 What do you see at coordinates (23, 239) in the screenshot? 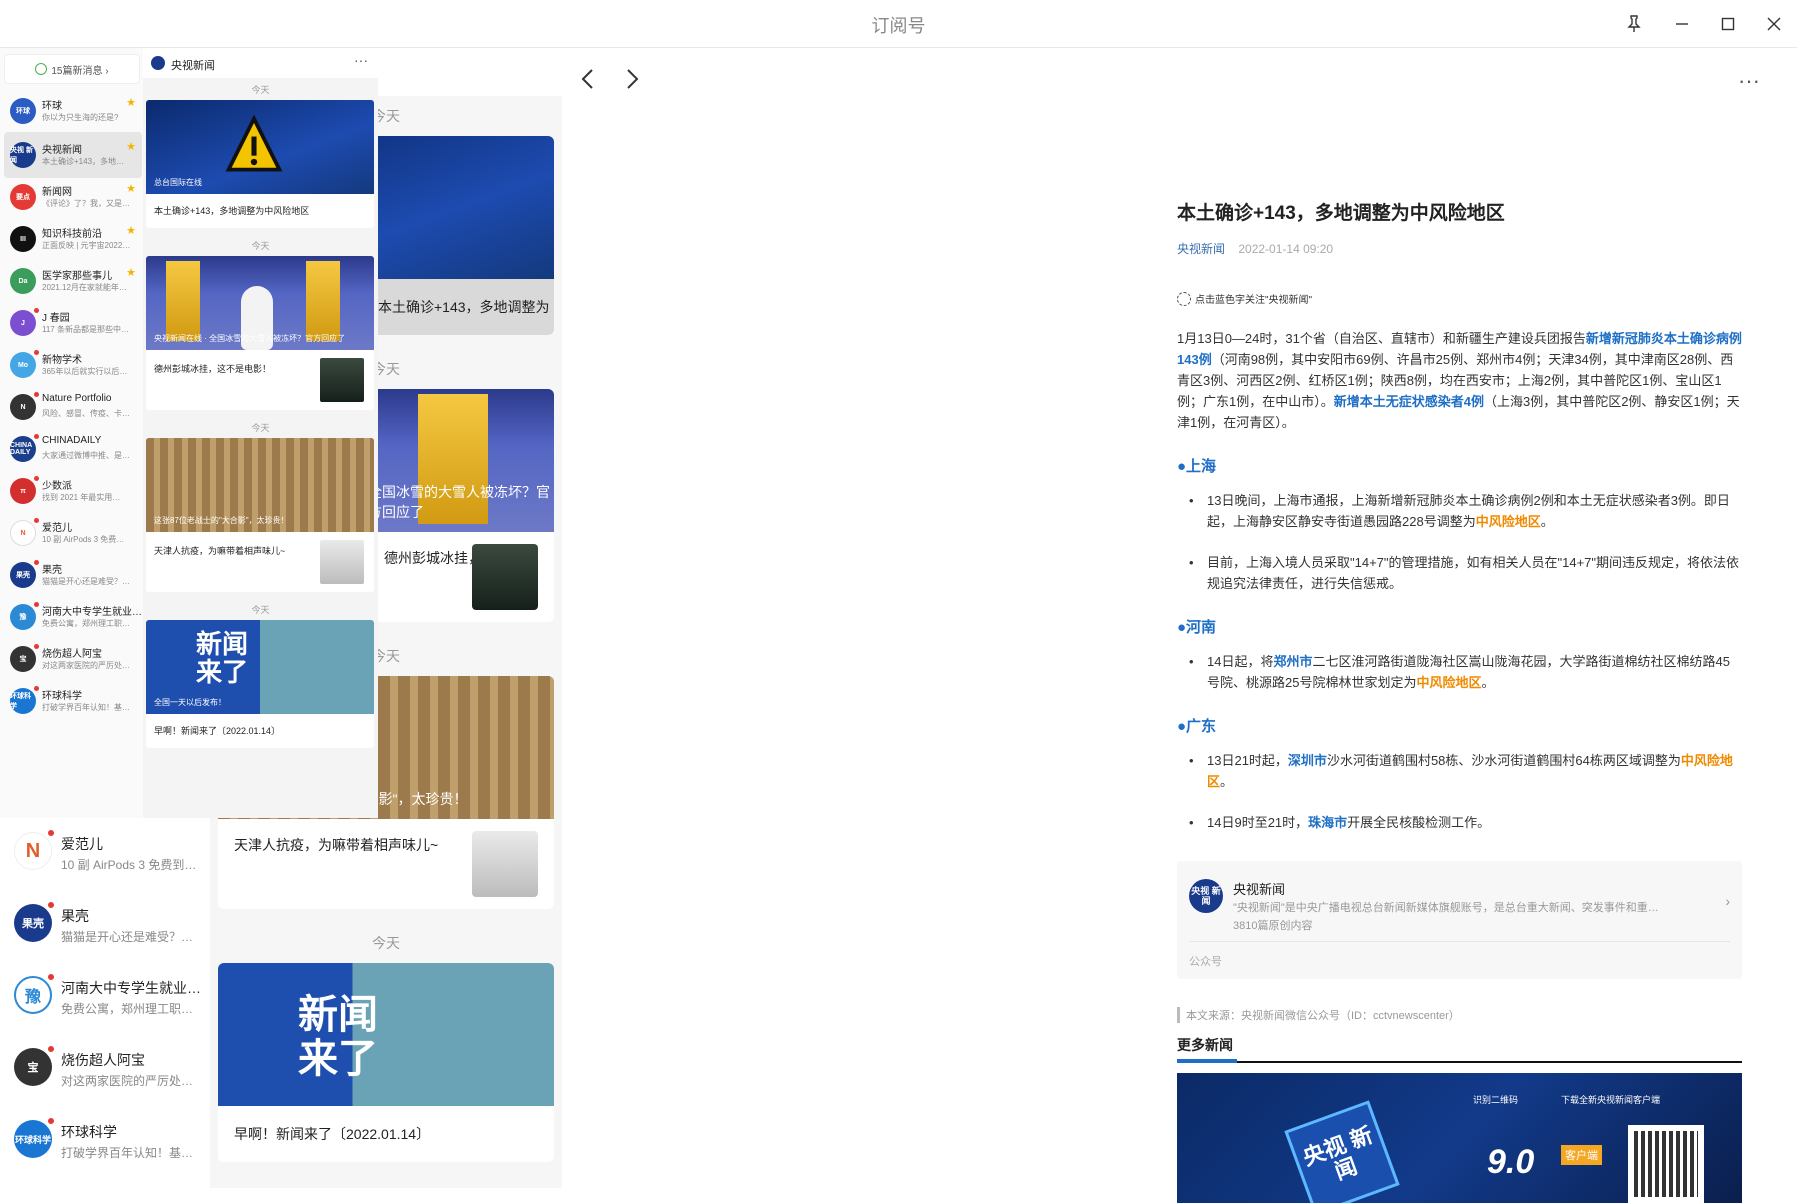
I see `account-avatar: III` at bounding box center [23, 239].